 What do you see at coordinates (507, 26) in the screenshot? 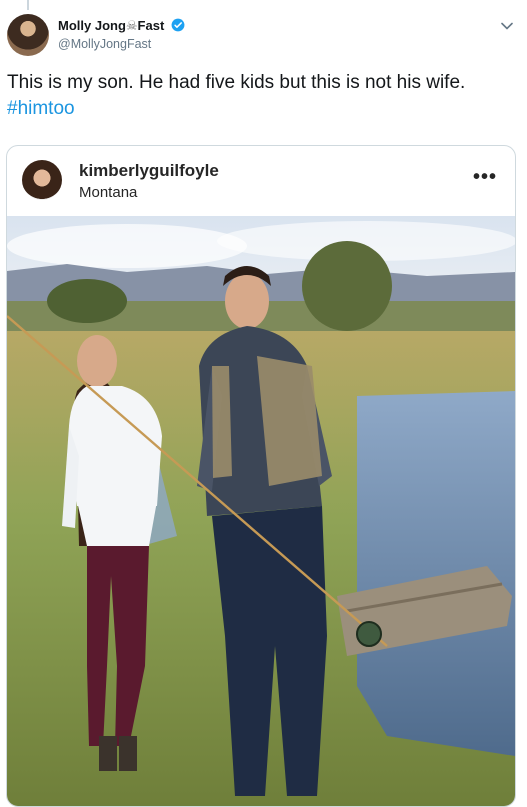
I see `chevron-down-icon` at bounding box center [507, 26].